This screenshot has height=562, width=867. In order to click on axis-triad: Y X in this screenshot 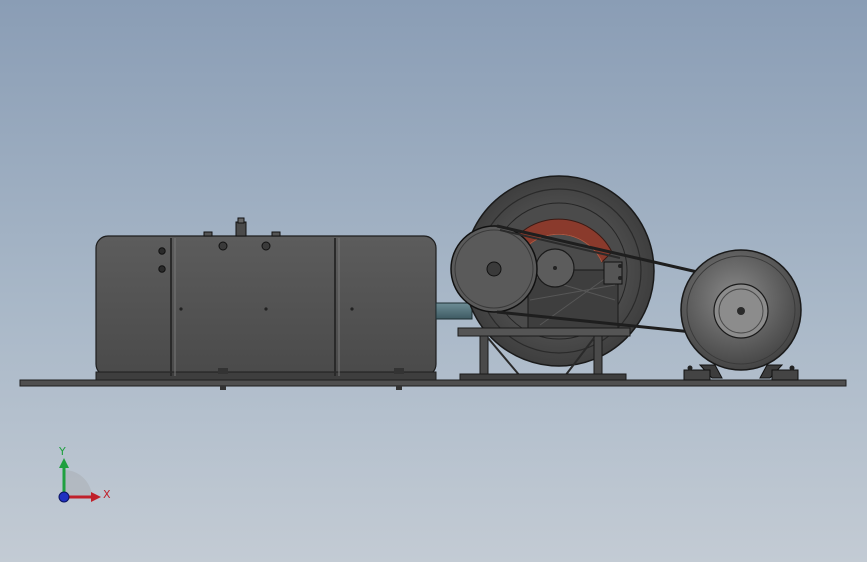, I will do `click(84, 474)`.